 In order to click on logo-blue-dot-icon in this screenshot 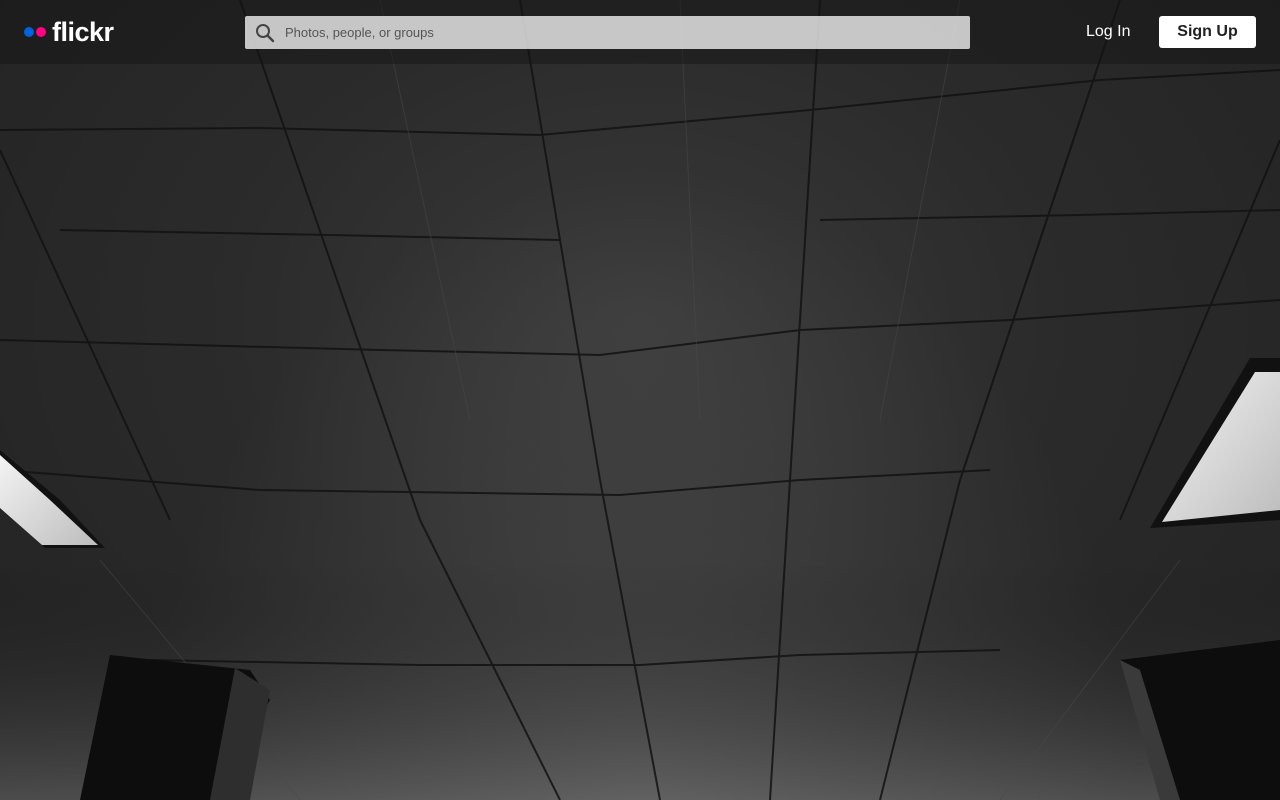, I will do `click(29, 32)`.